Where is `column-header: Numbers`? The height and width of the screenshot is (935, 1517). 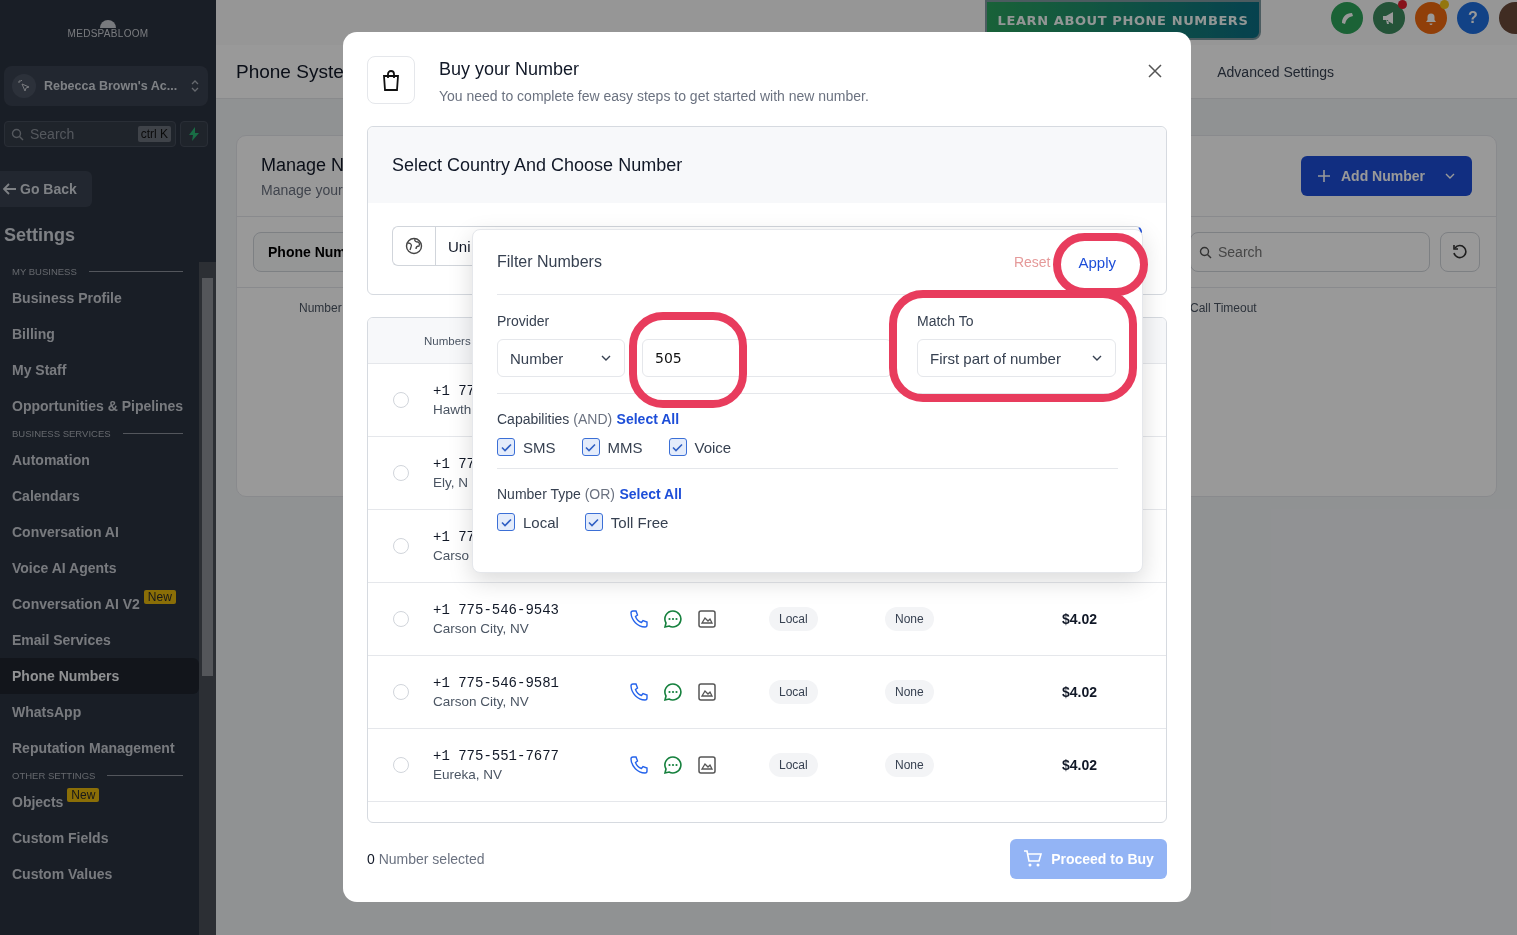 column-header: Numbers is located at coordinates (447, 340).